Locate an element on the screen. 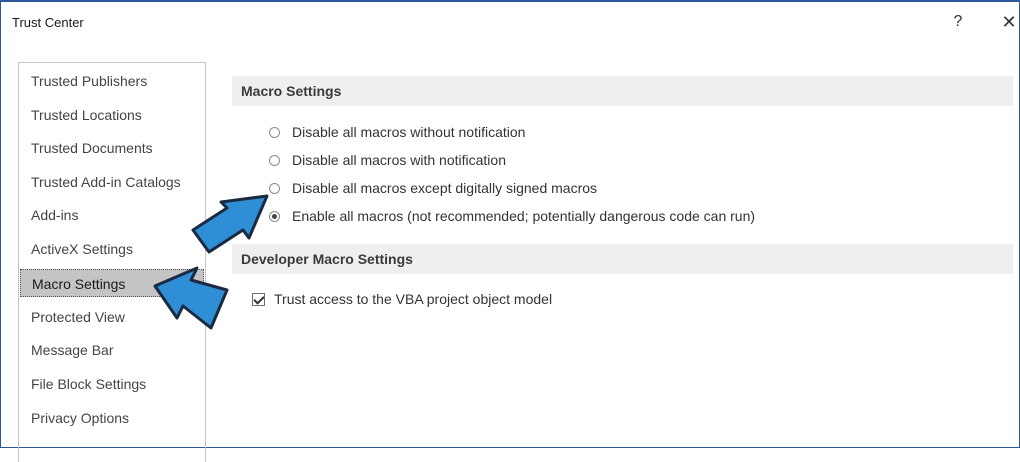  close-button: ✕ is located at coordinates (1008, 22).